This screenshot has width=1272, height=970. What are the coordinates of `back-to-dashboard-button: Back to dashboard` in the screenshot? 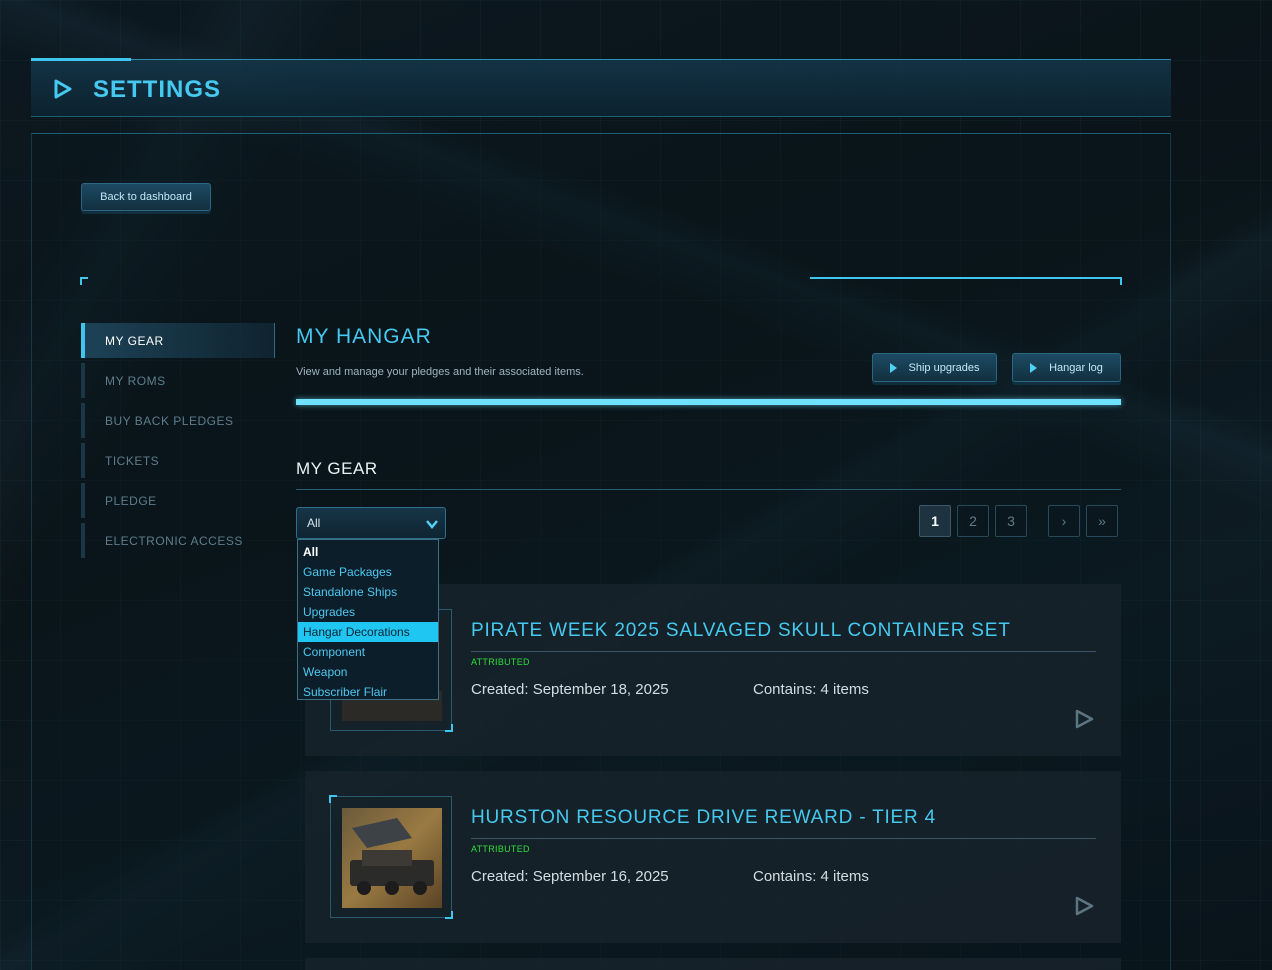 It's located at (146, 197).